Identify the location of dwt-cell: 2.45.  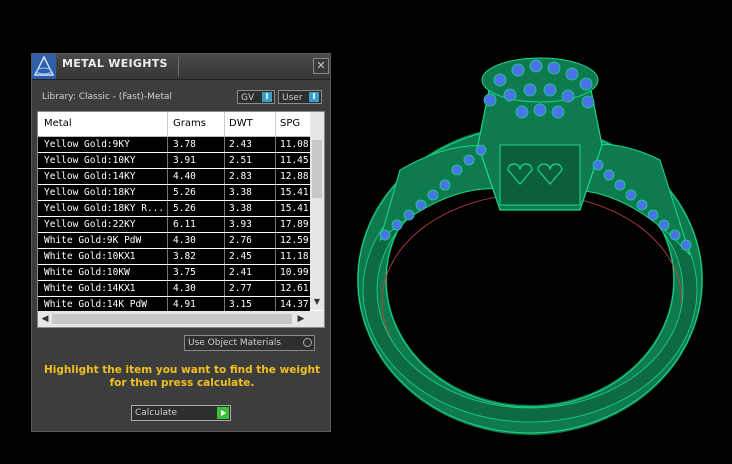
(240, 256).